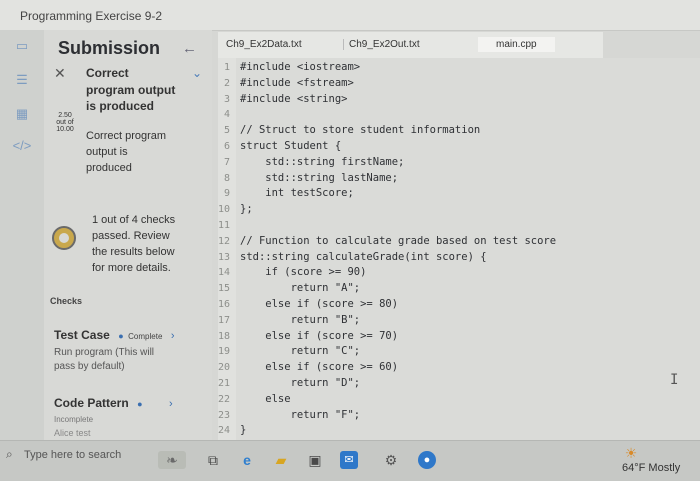  Describe the element at coordinates (350, 15) in the screenshot. I see `window-titlebar: Programming Exercise 9-2` at that location.